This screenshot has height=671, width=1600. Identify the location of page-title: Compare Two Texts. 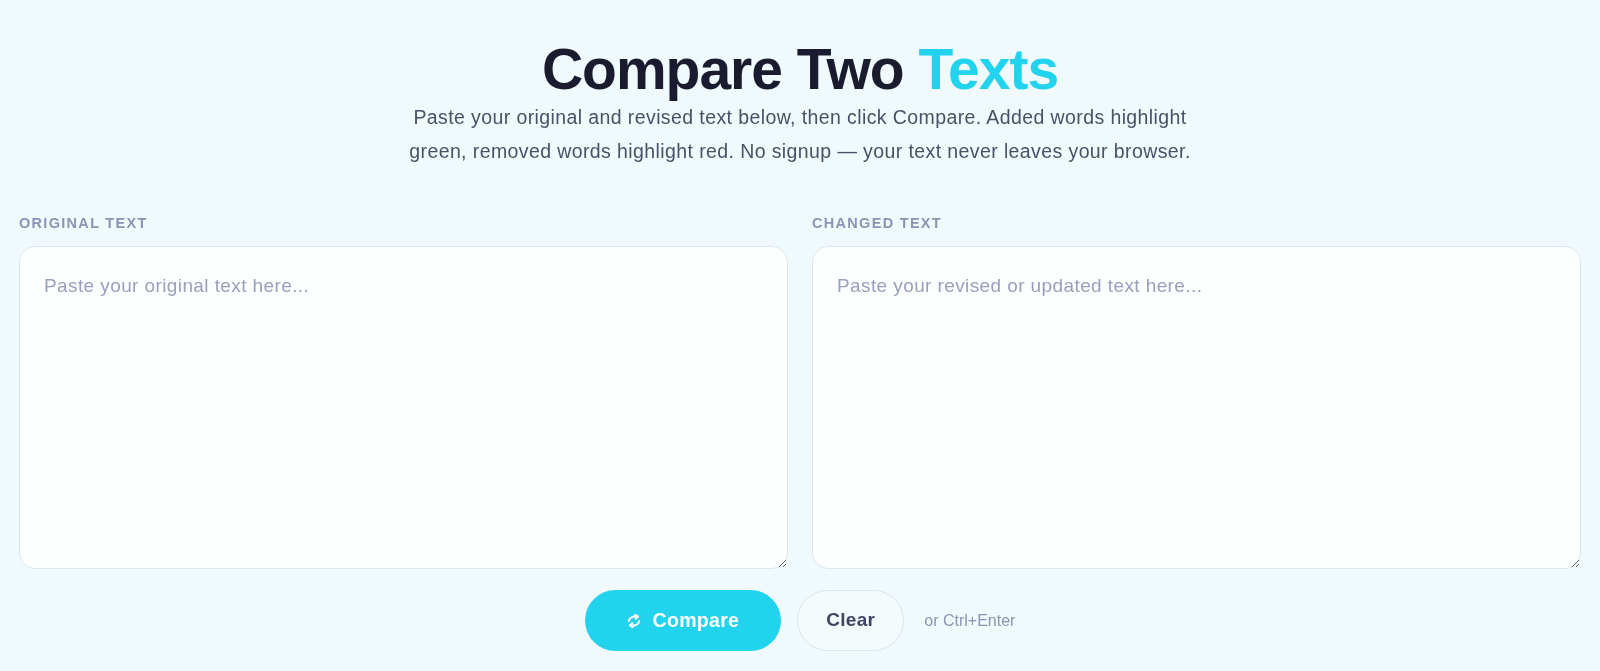
(800, 69).